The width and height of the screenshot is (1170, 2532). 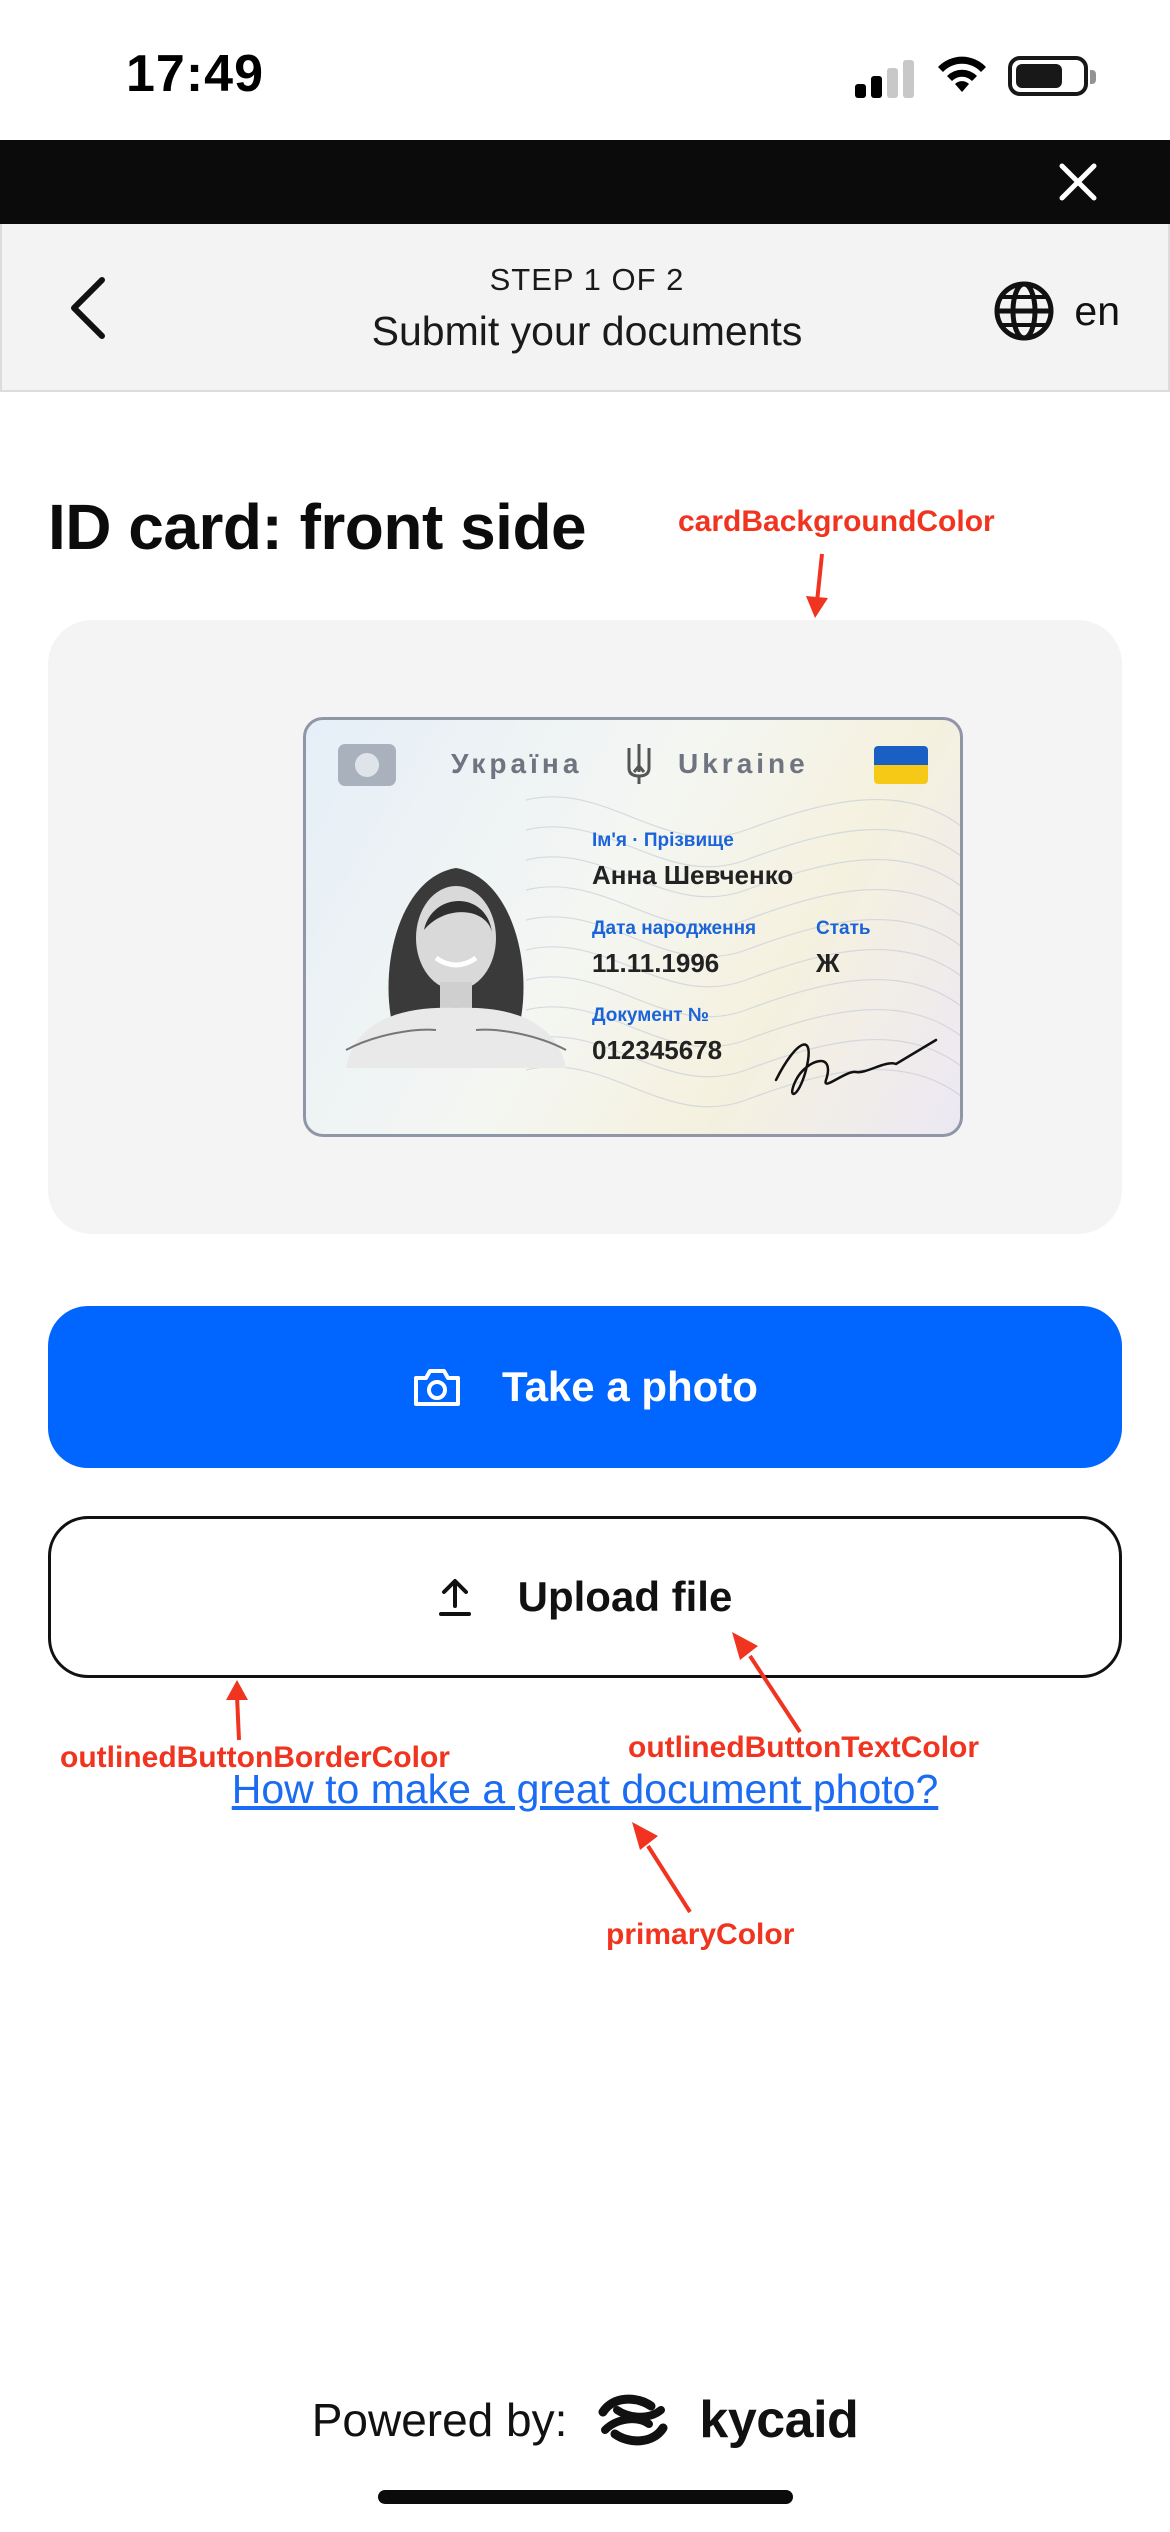 What do you see at coordinates (885, 78) in the screenshot?
I see `signal-icon` at bounding box center [885, 78].